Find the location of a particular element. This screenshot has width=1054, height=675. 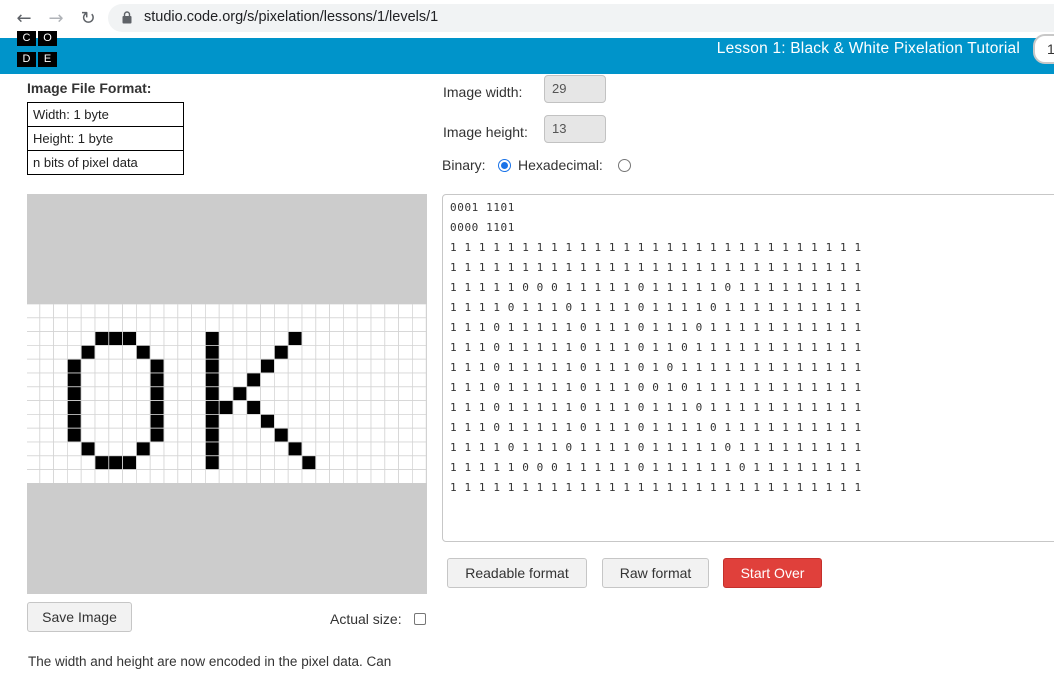

raw-format-button: Raw format is located at coordinates (655, 573).